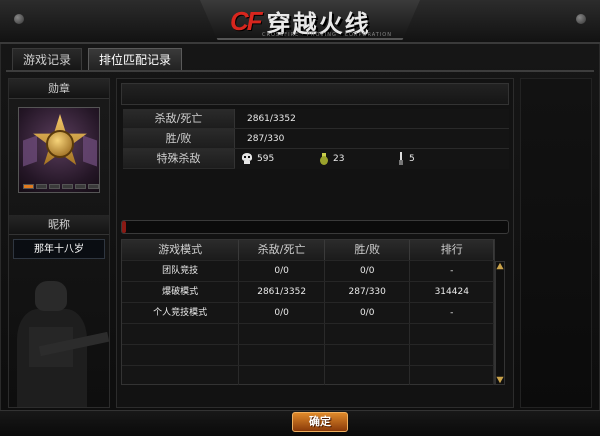  Describe the element at coordinates (412, 159) in the screenshot. I see `knife-count: 5` at that location.